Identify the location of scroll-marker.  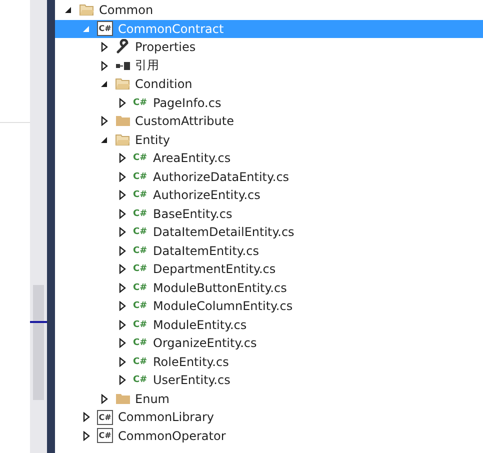
(38, 322).